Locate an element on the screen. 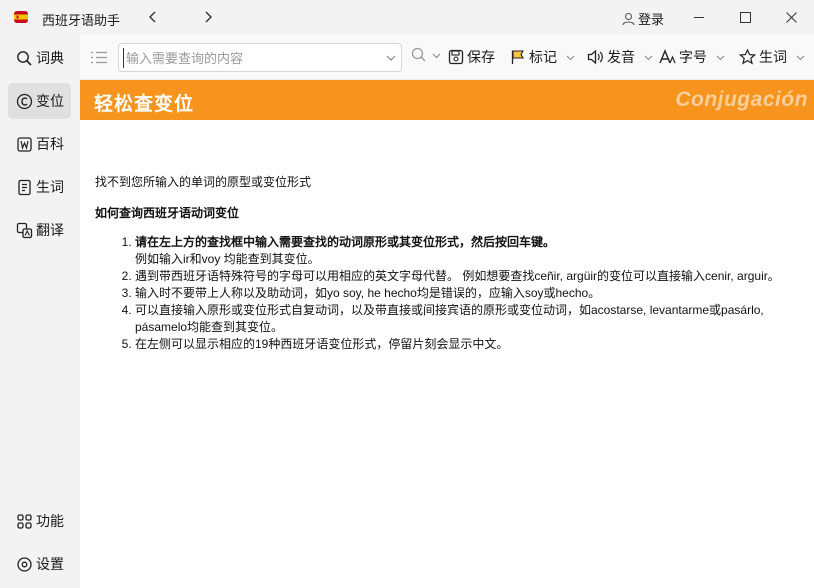 This screenshot has height=588, width=814. sidebar-item-translate: 翻译 is located at coordinates (39, 230).